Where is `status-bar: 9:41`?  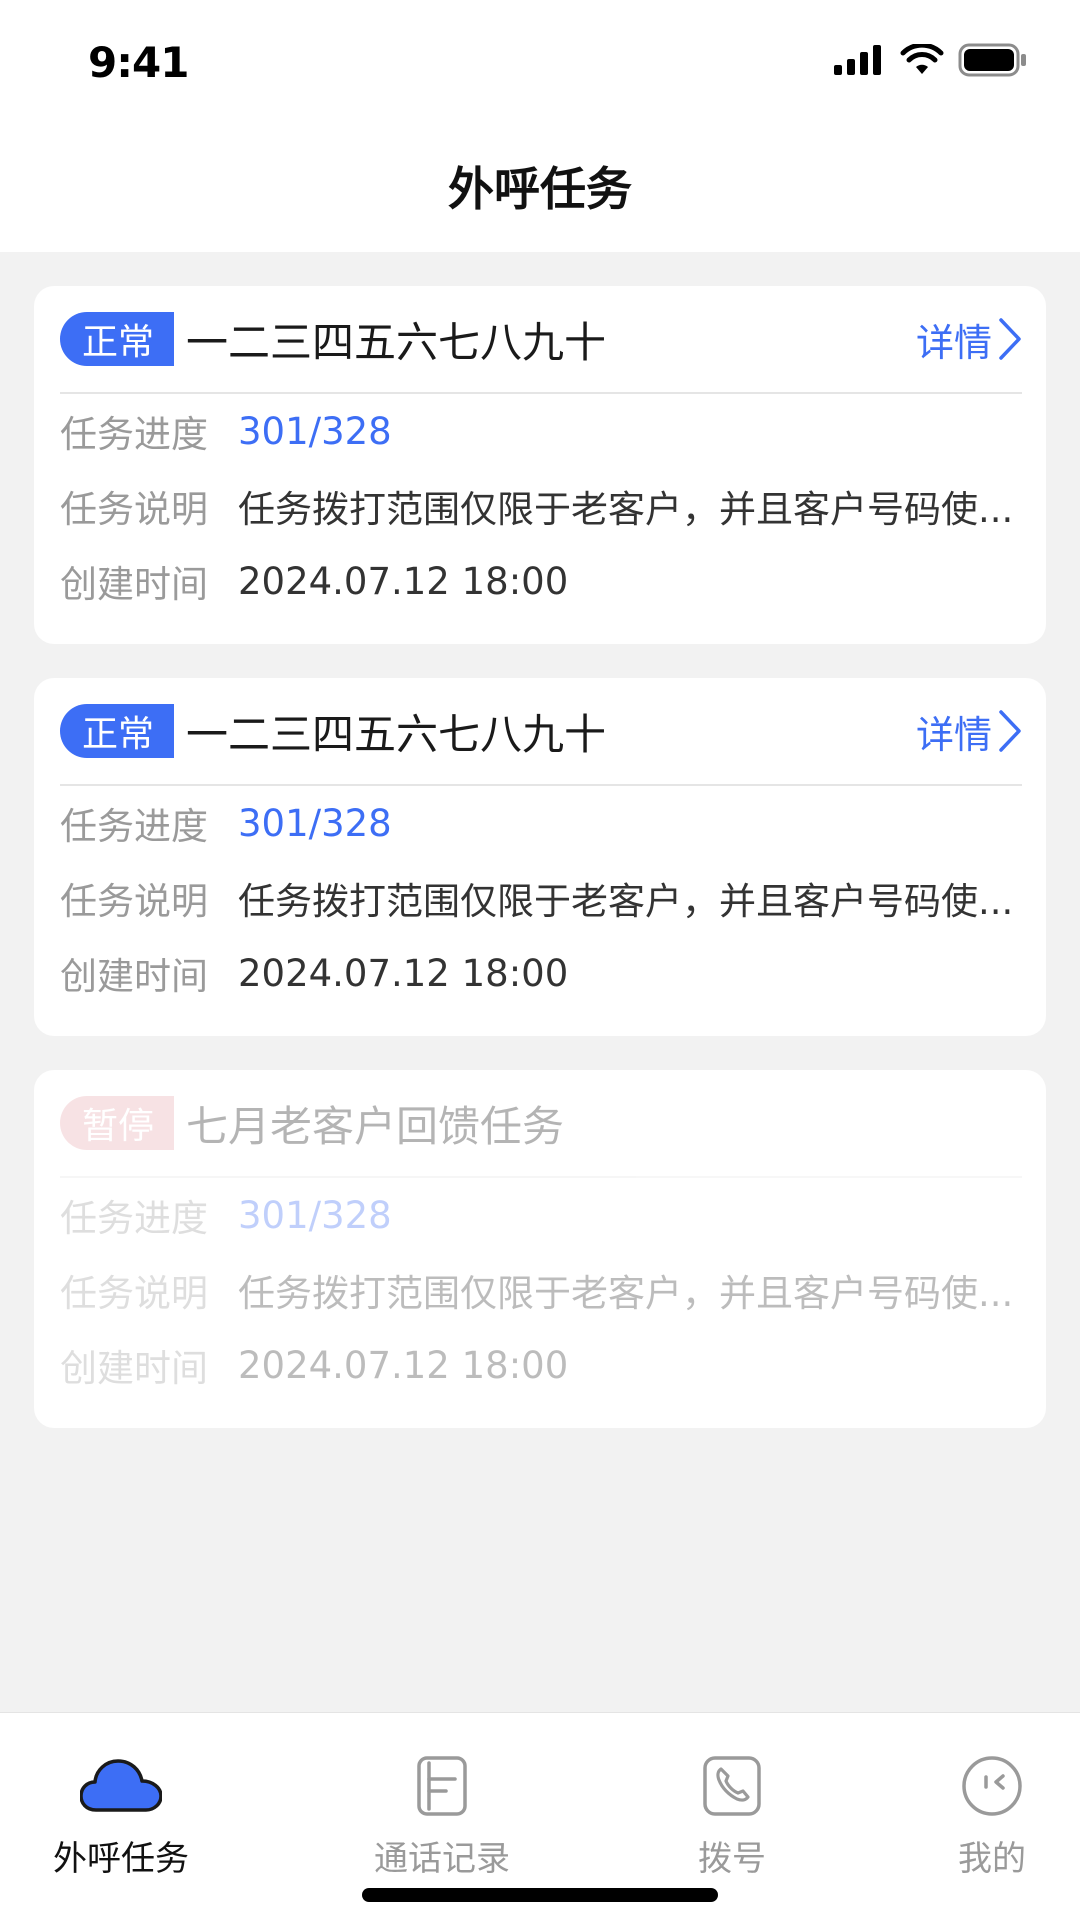
status-bar: 9:41 is located at coordinates (540, 60).